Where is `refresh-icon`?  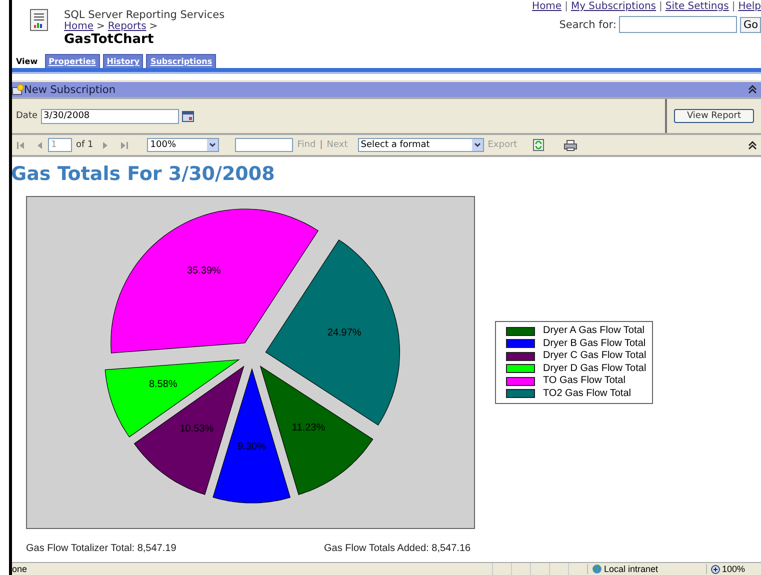
refresh-icon is located at coordinates (538, 145).